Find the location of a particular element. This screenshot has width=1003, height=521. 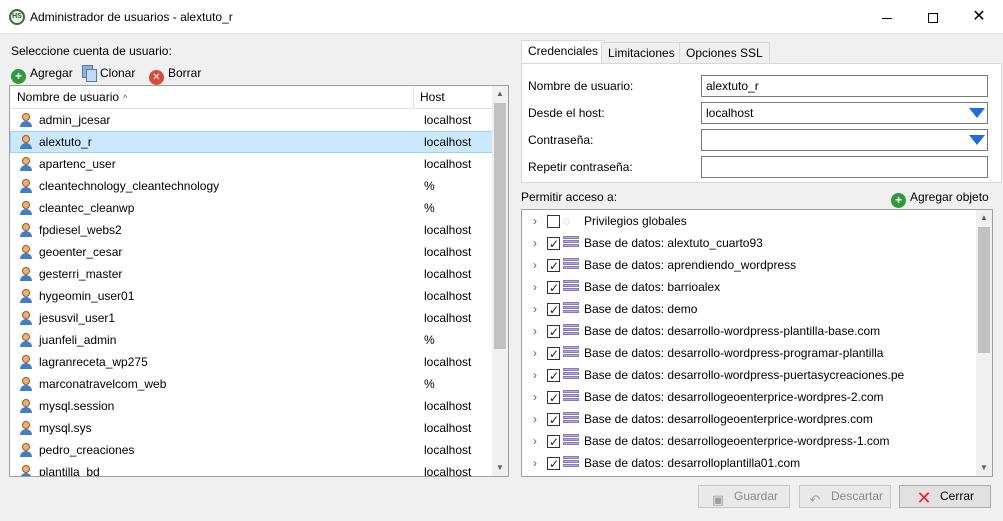

privilege-row: › Base de datos: barrioalex is located at coordinates (757, 287).